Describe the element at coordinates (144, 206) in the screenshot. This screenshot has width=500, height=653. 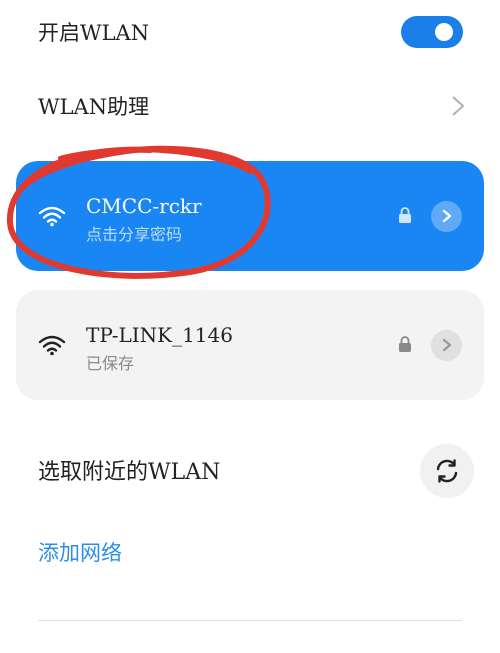
I see `network-ssid: CMCC-rckr` at that location.